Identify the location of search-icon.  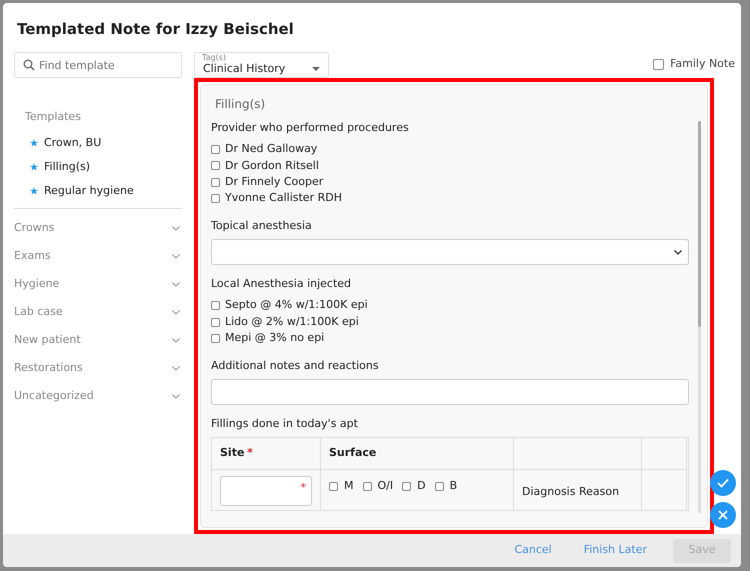
(29, 65).